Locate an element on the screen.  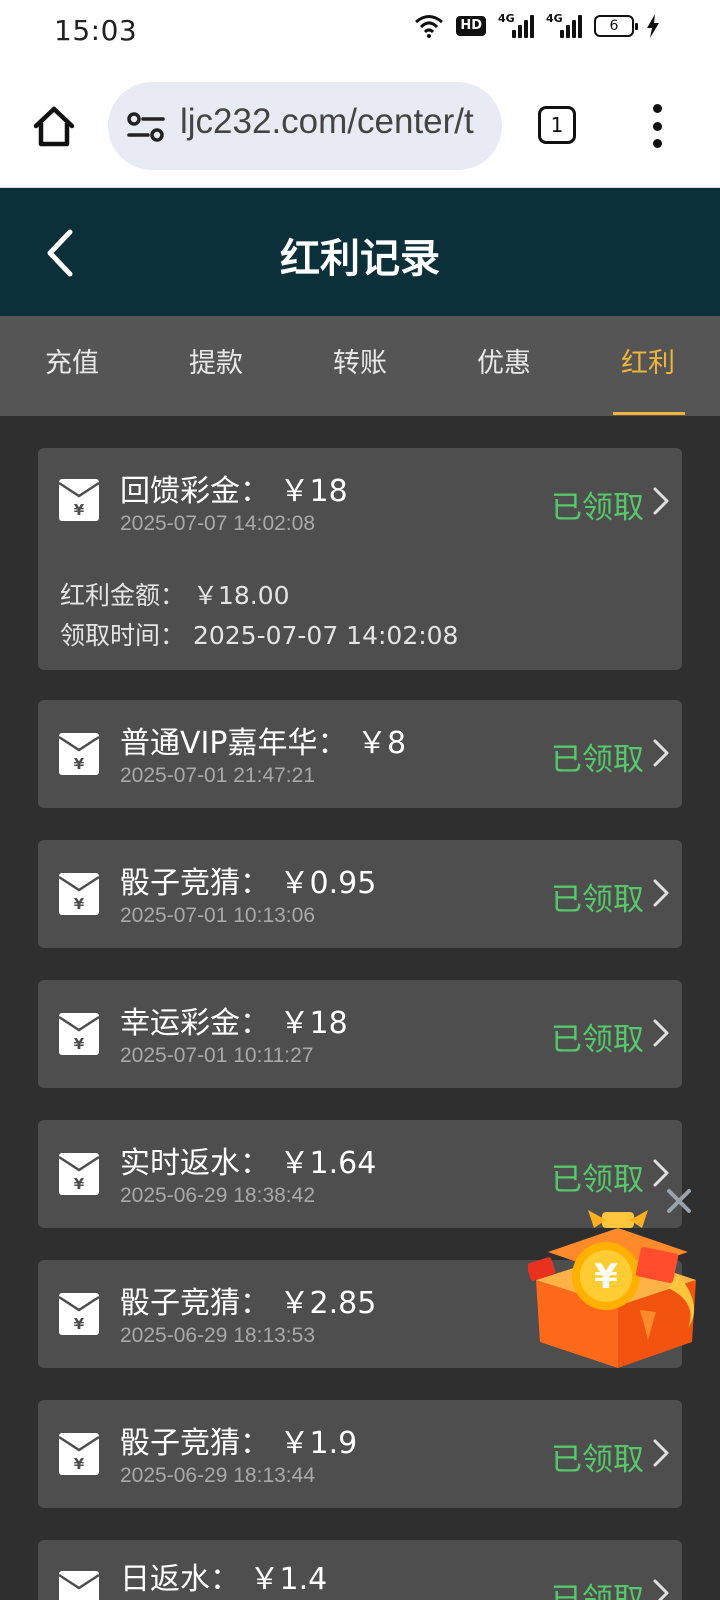
record-title: 骰子竞猜： ￥2.85 is located at coordinates (248, 1303).